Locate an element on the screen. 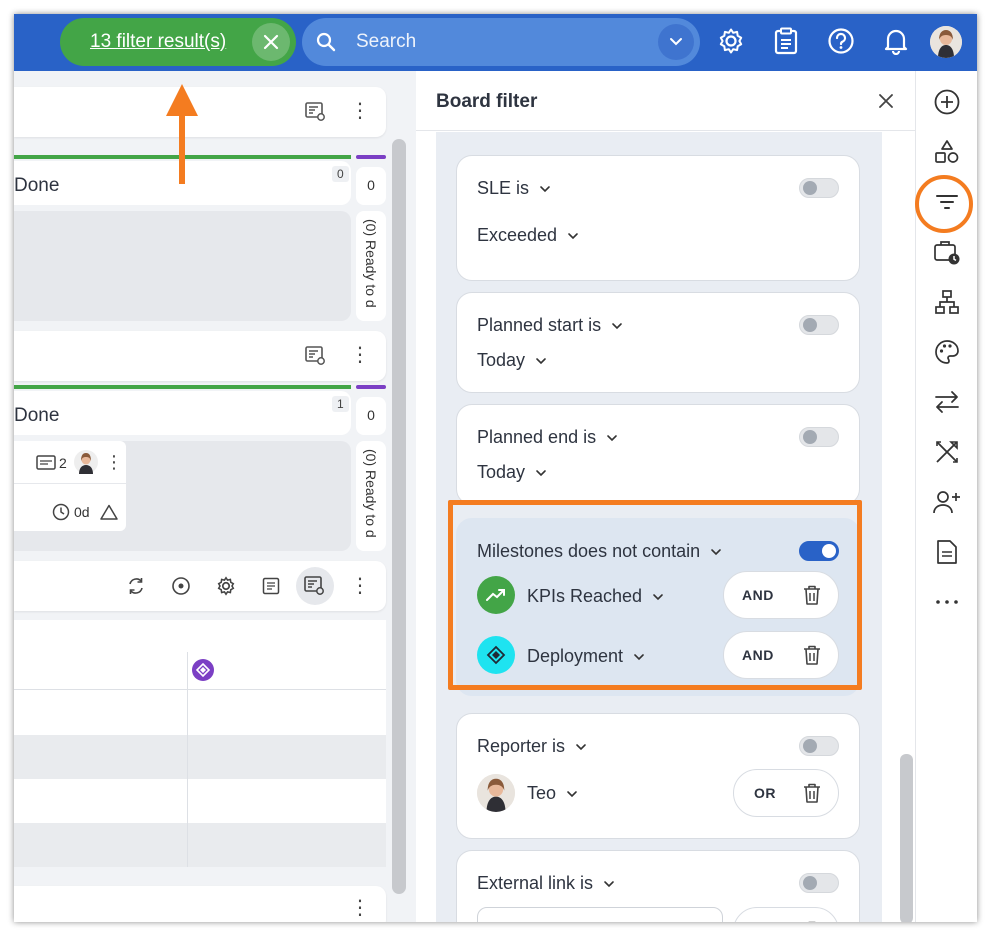 This screenshot has height=948, width=1003. refresh-button is located at coordinates (136, 586).